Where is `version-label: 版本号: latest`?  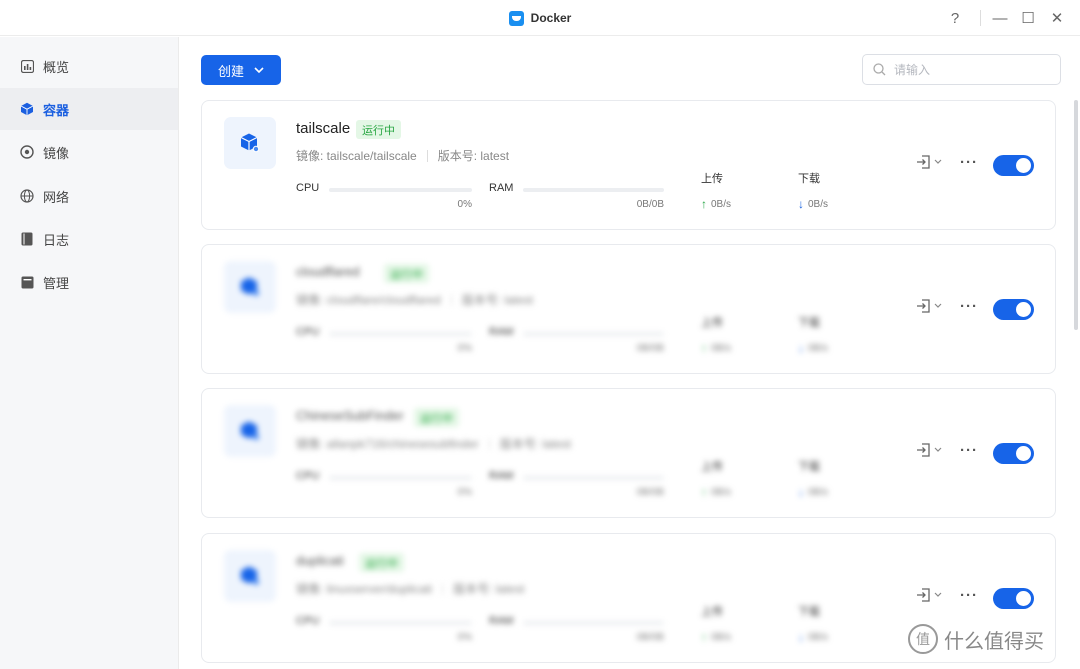
version-label: 版本号: latest is located at coordinates (535, 444).